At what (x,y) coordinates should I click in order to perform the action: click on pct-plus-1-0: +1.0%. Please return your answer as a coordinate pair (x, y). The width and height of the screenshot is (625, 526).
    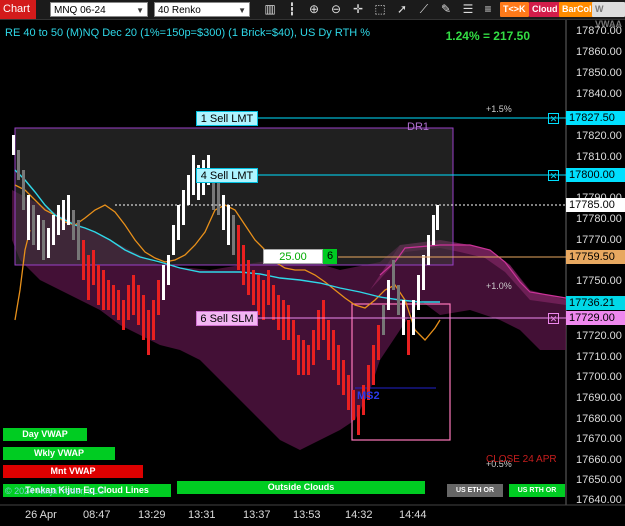
    Looking at the image, I should click on (499, 286).